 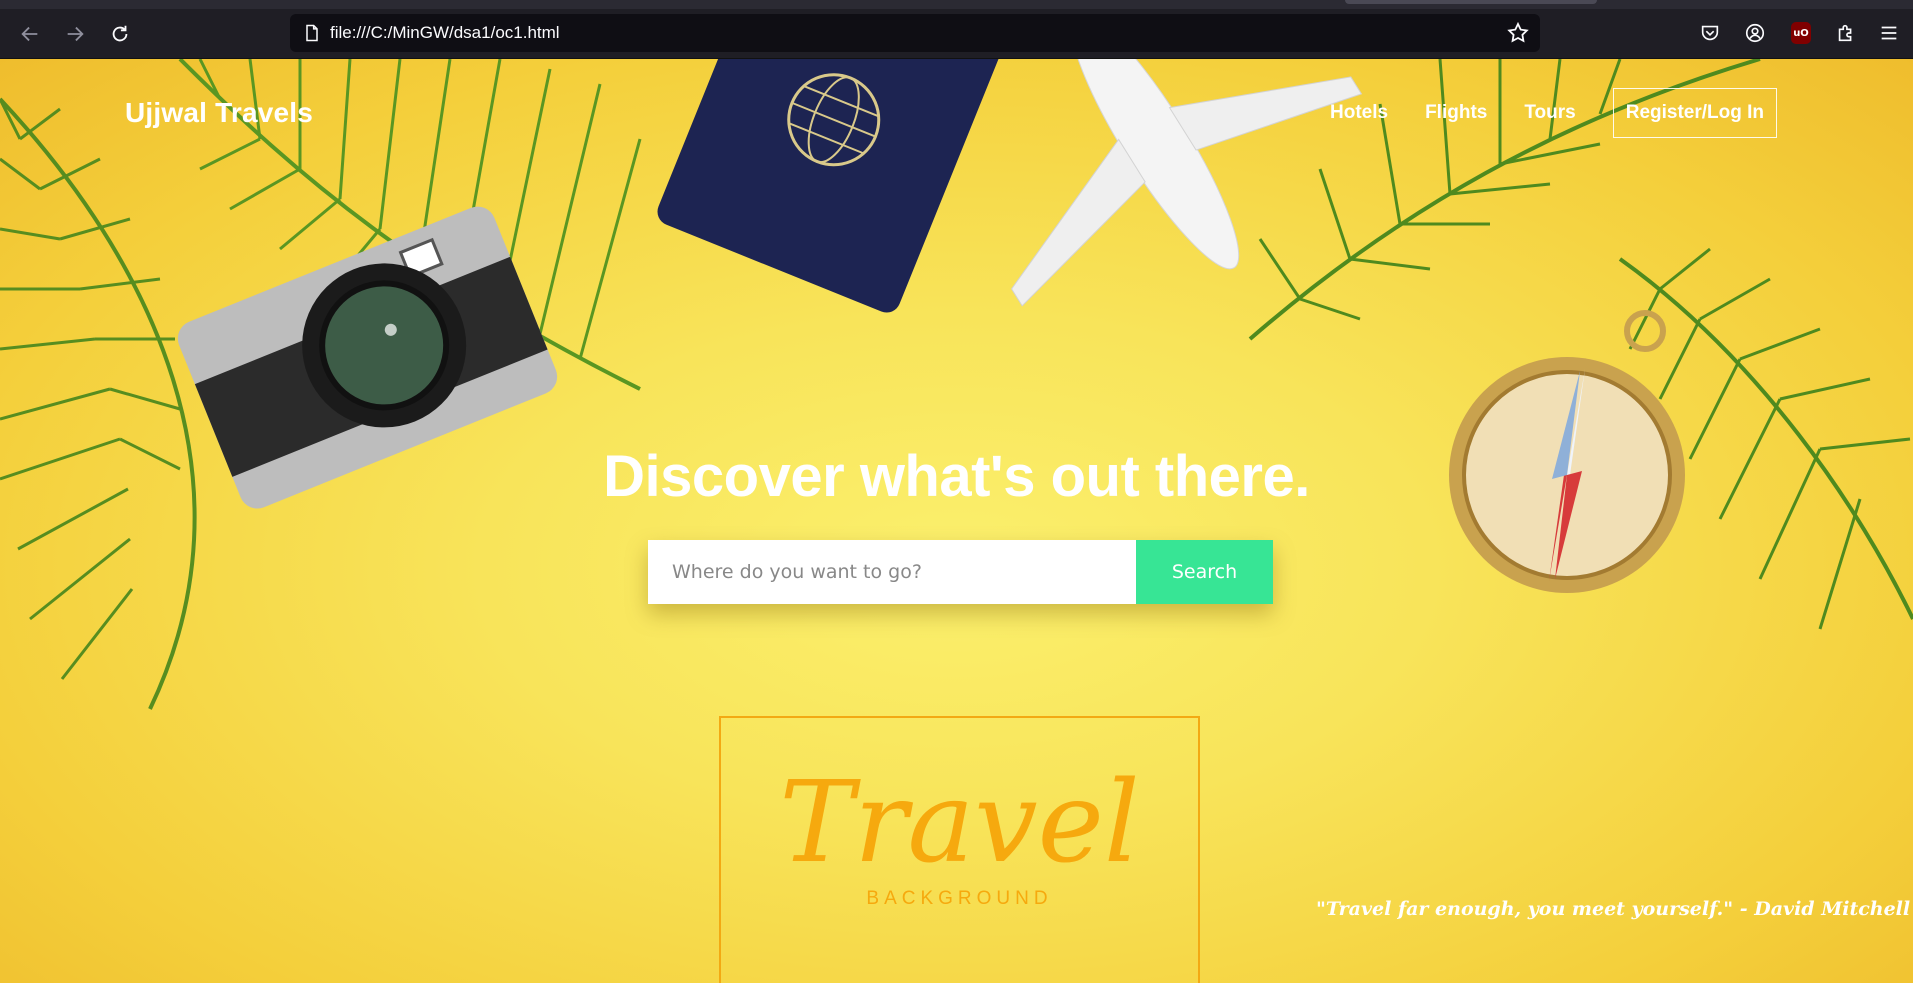 What do you see at coordinates (915, 33) in the screenshot?
I see `url-bar: file:///C:/MinGW/dsa1/oc1.html` at bounding box center [915, 33].